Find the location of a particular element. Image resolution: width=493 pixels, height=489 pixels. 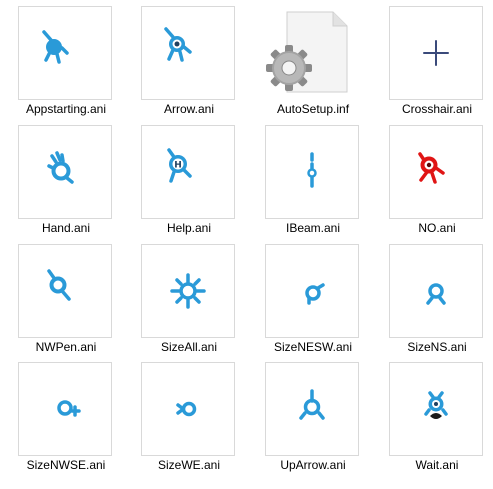

file-item-ibeam: IBeam.ani is located at coordinates (317, 183).